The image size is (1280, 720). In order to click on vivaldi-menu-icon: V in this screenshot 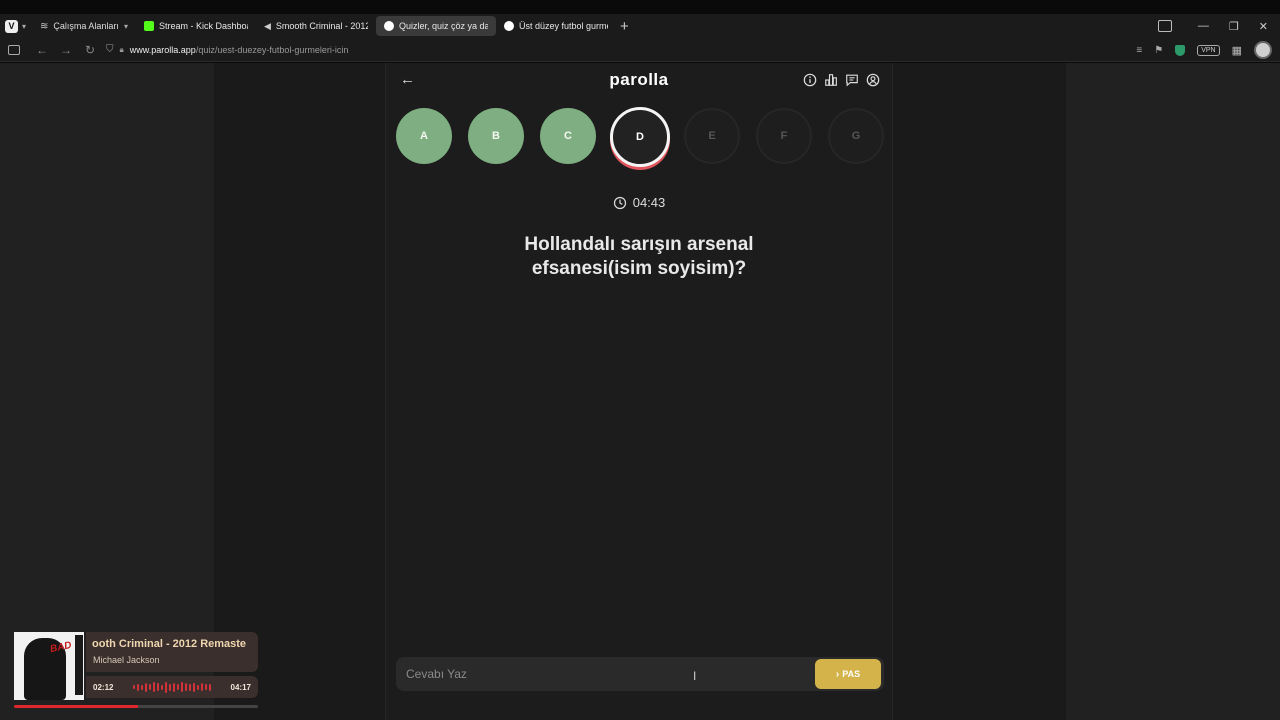, I will do `click(11, 26)`.